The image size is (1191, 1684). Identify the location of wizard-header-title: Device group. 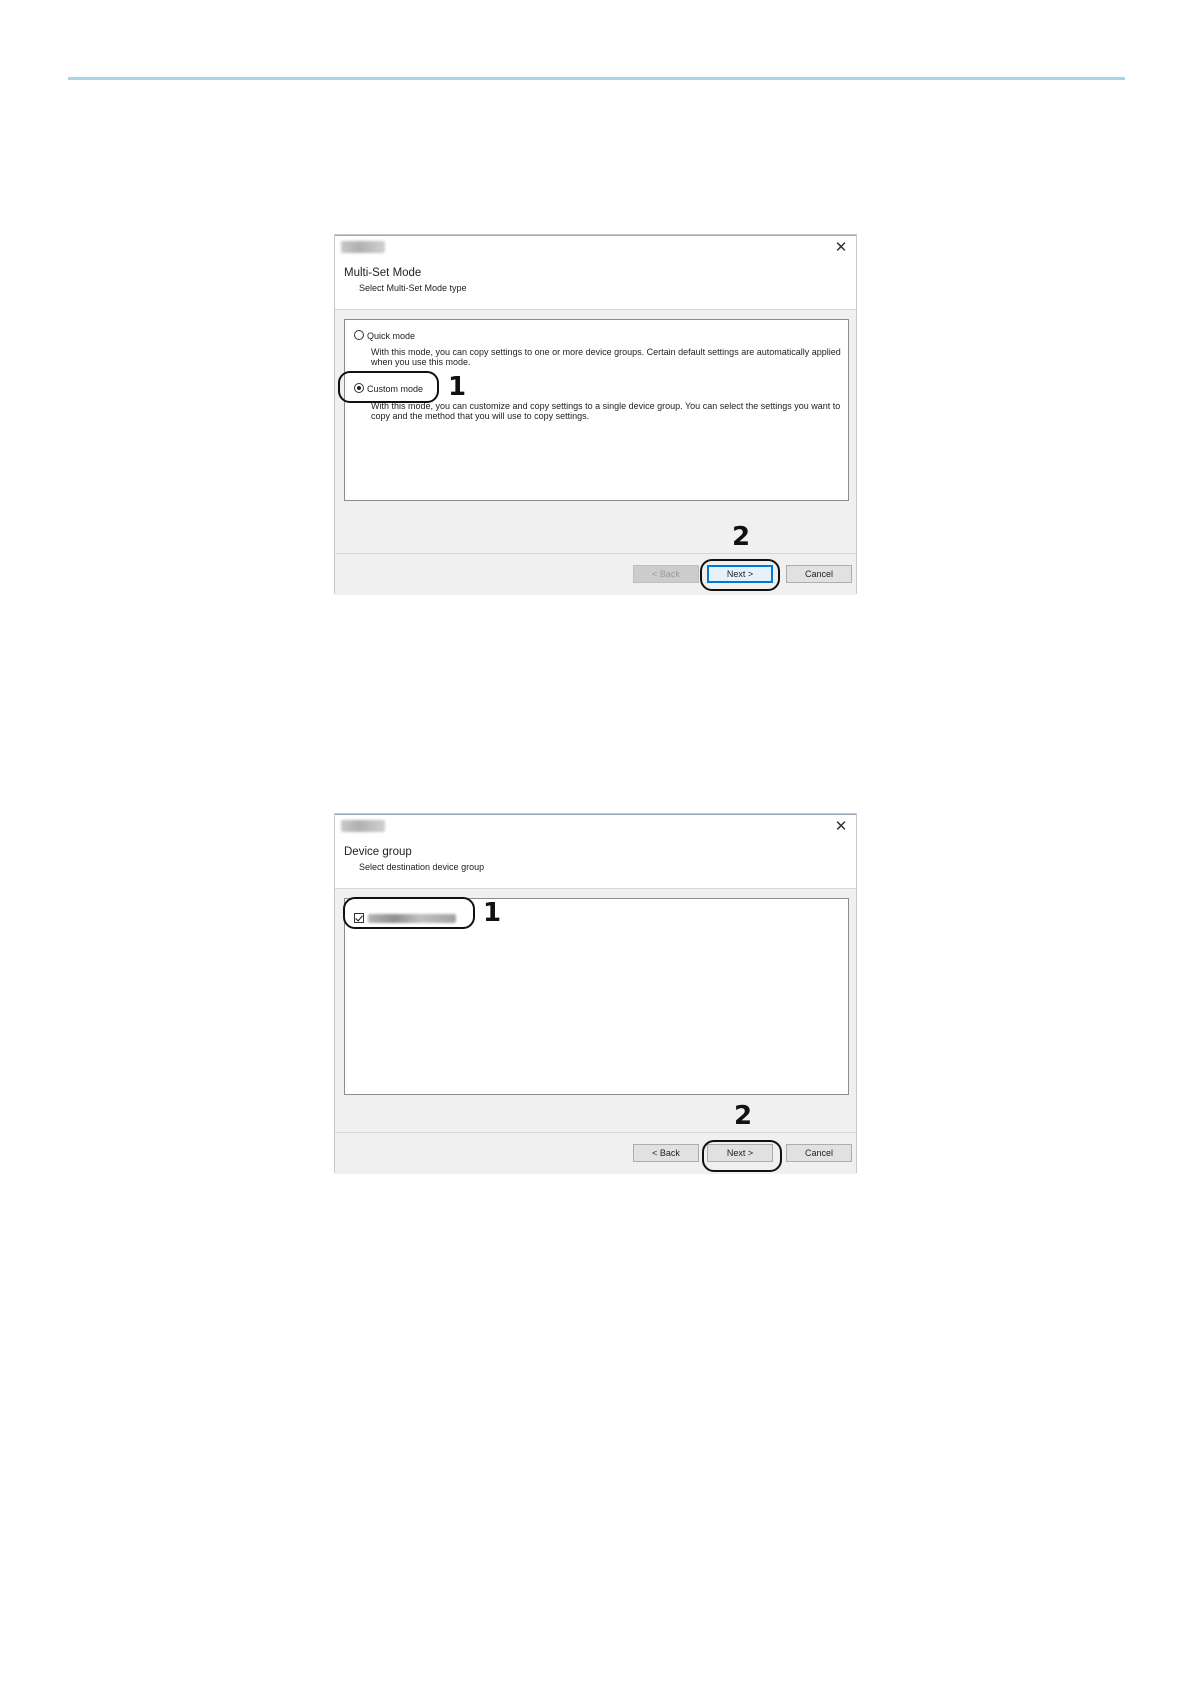
(378, 852).